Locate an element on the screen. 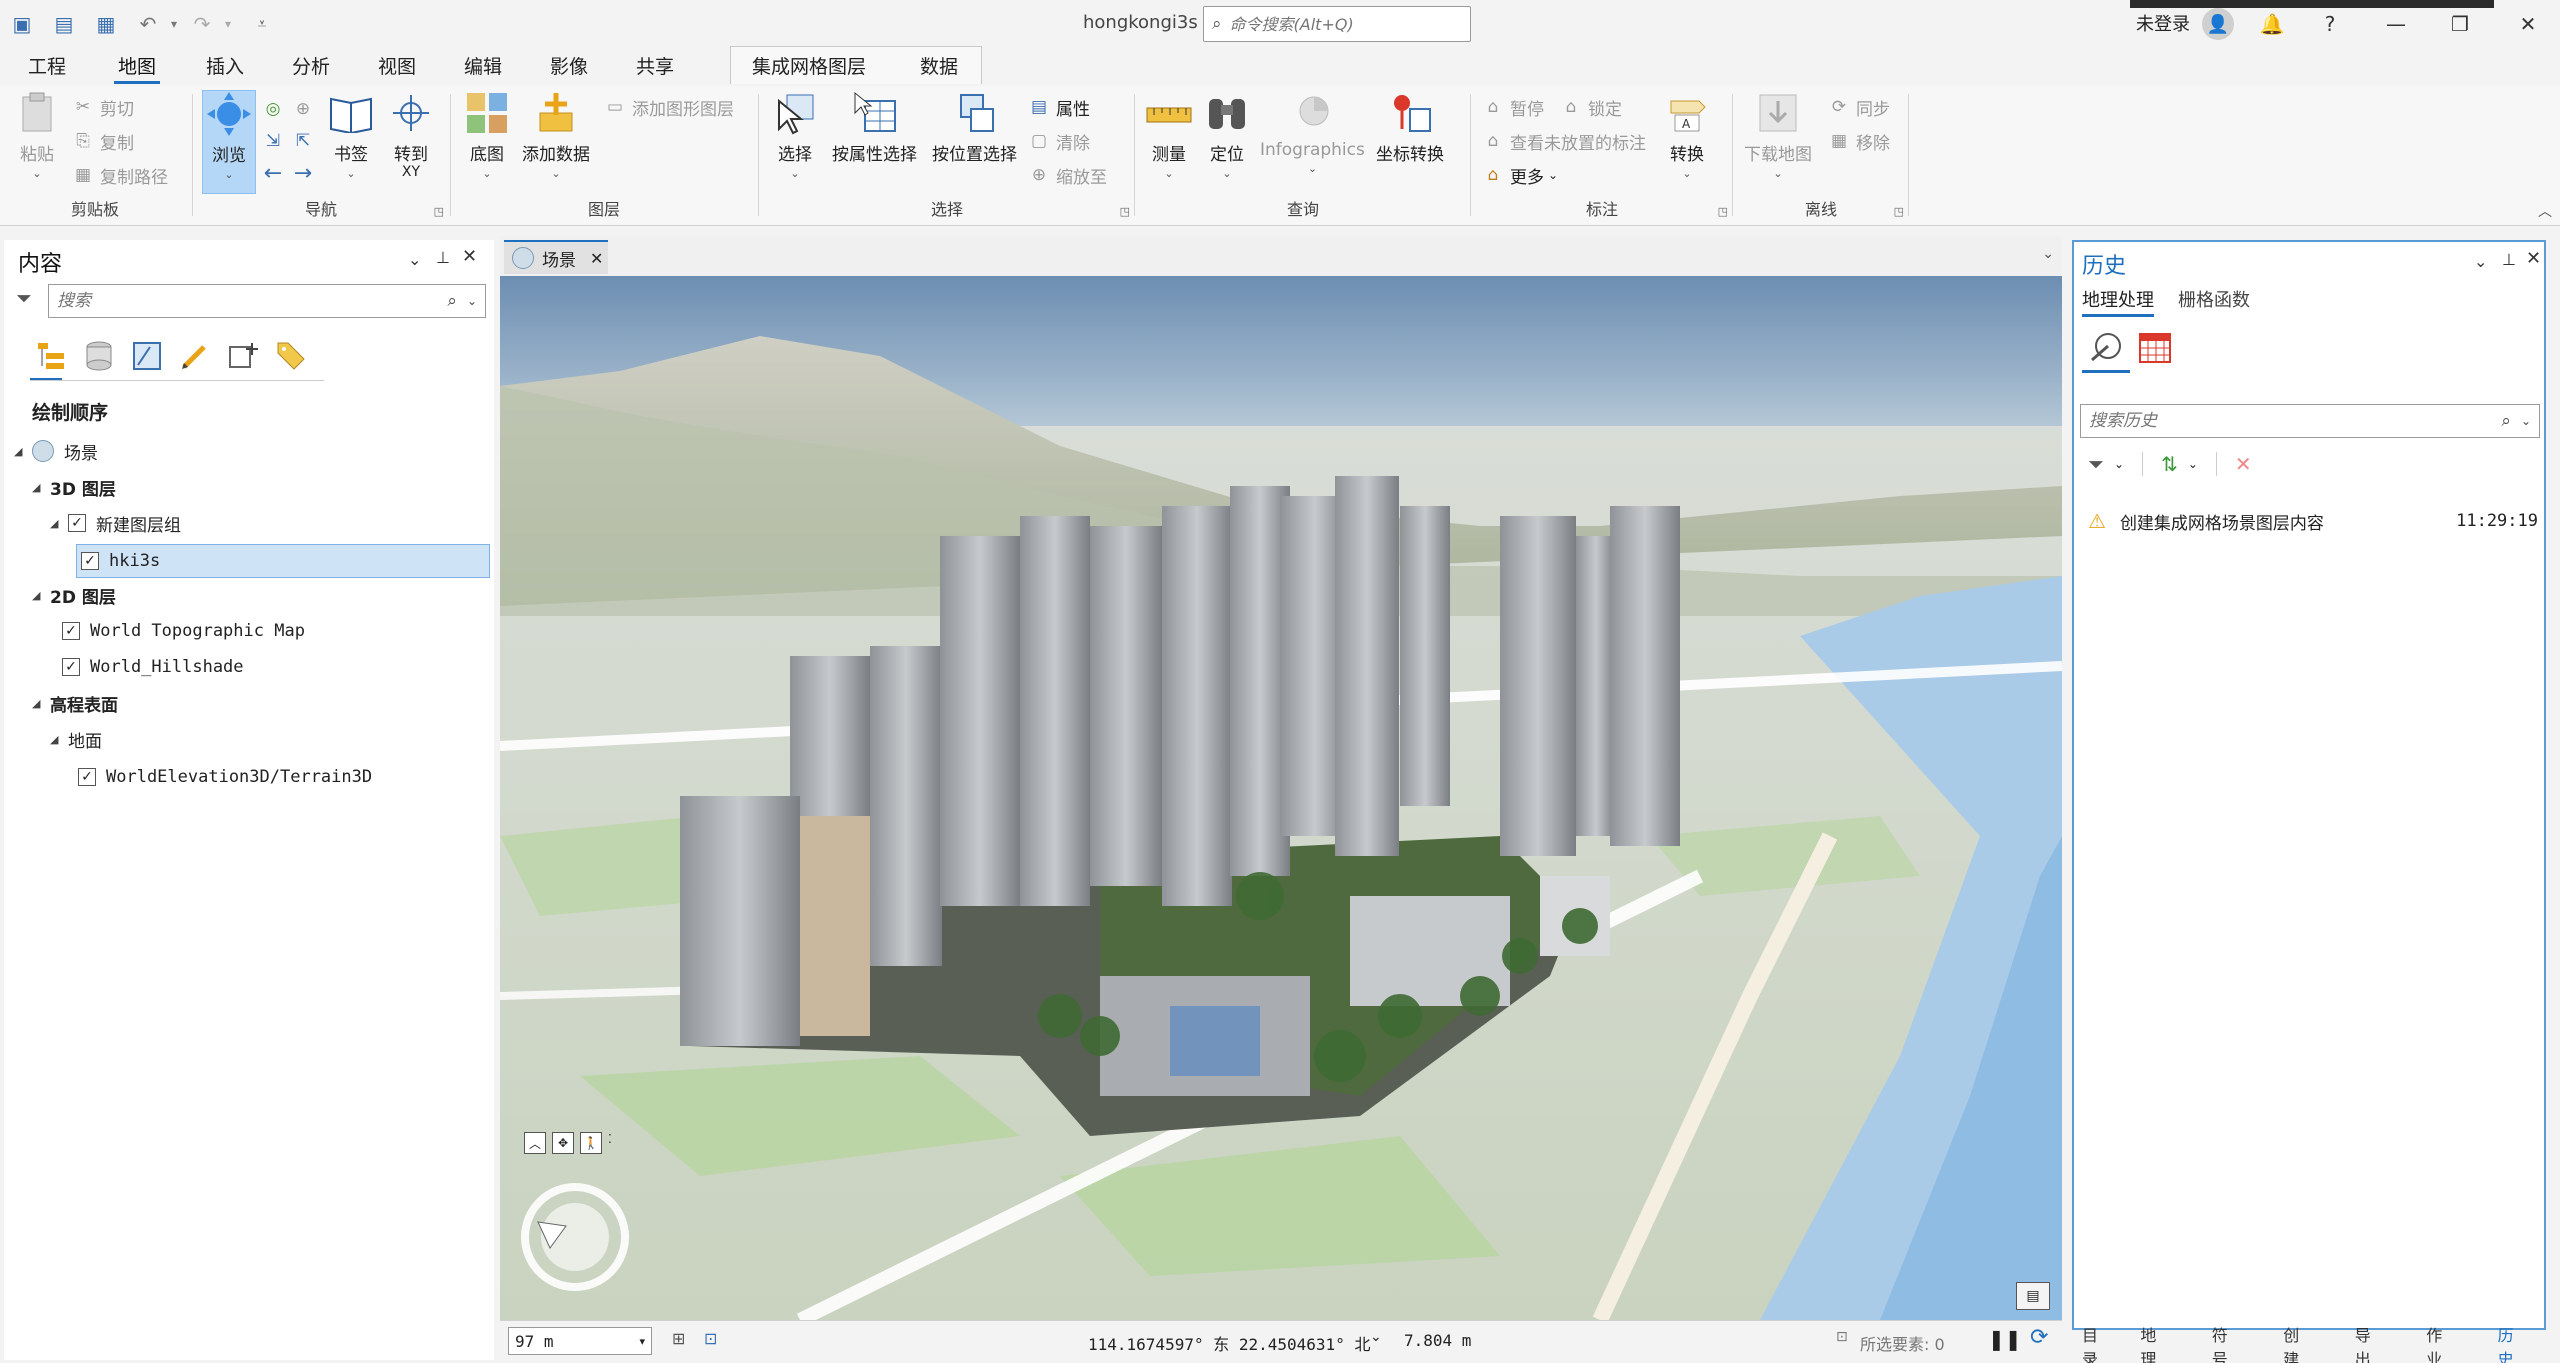 The width and height of the screenshot is (2560, 1363). tree-2d-layers: ◢ 2D 图层 is located at coordinates (74, 595).